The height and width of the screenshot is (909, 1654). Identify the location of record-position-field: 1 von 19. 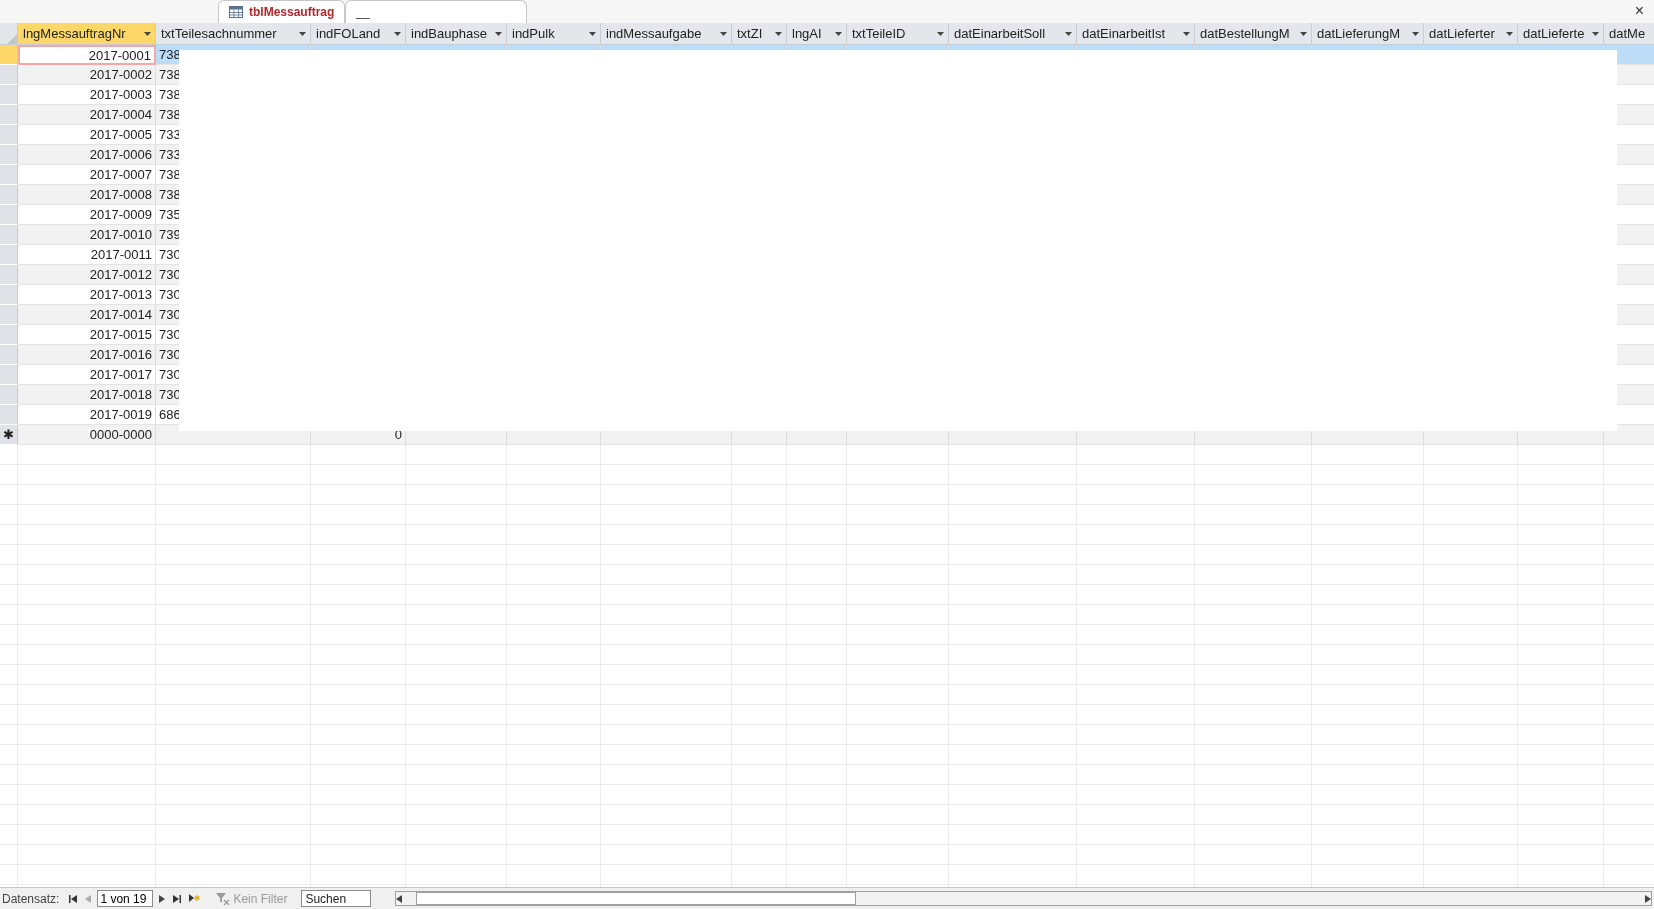
(125, 898).